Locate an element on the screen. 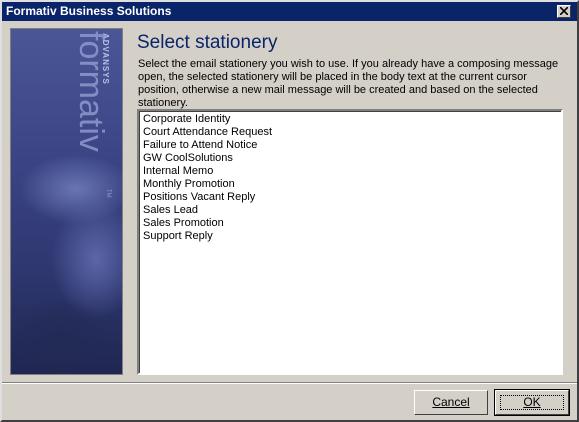  close-button is located at coordinates (564, 11).